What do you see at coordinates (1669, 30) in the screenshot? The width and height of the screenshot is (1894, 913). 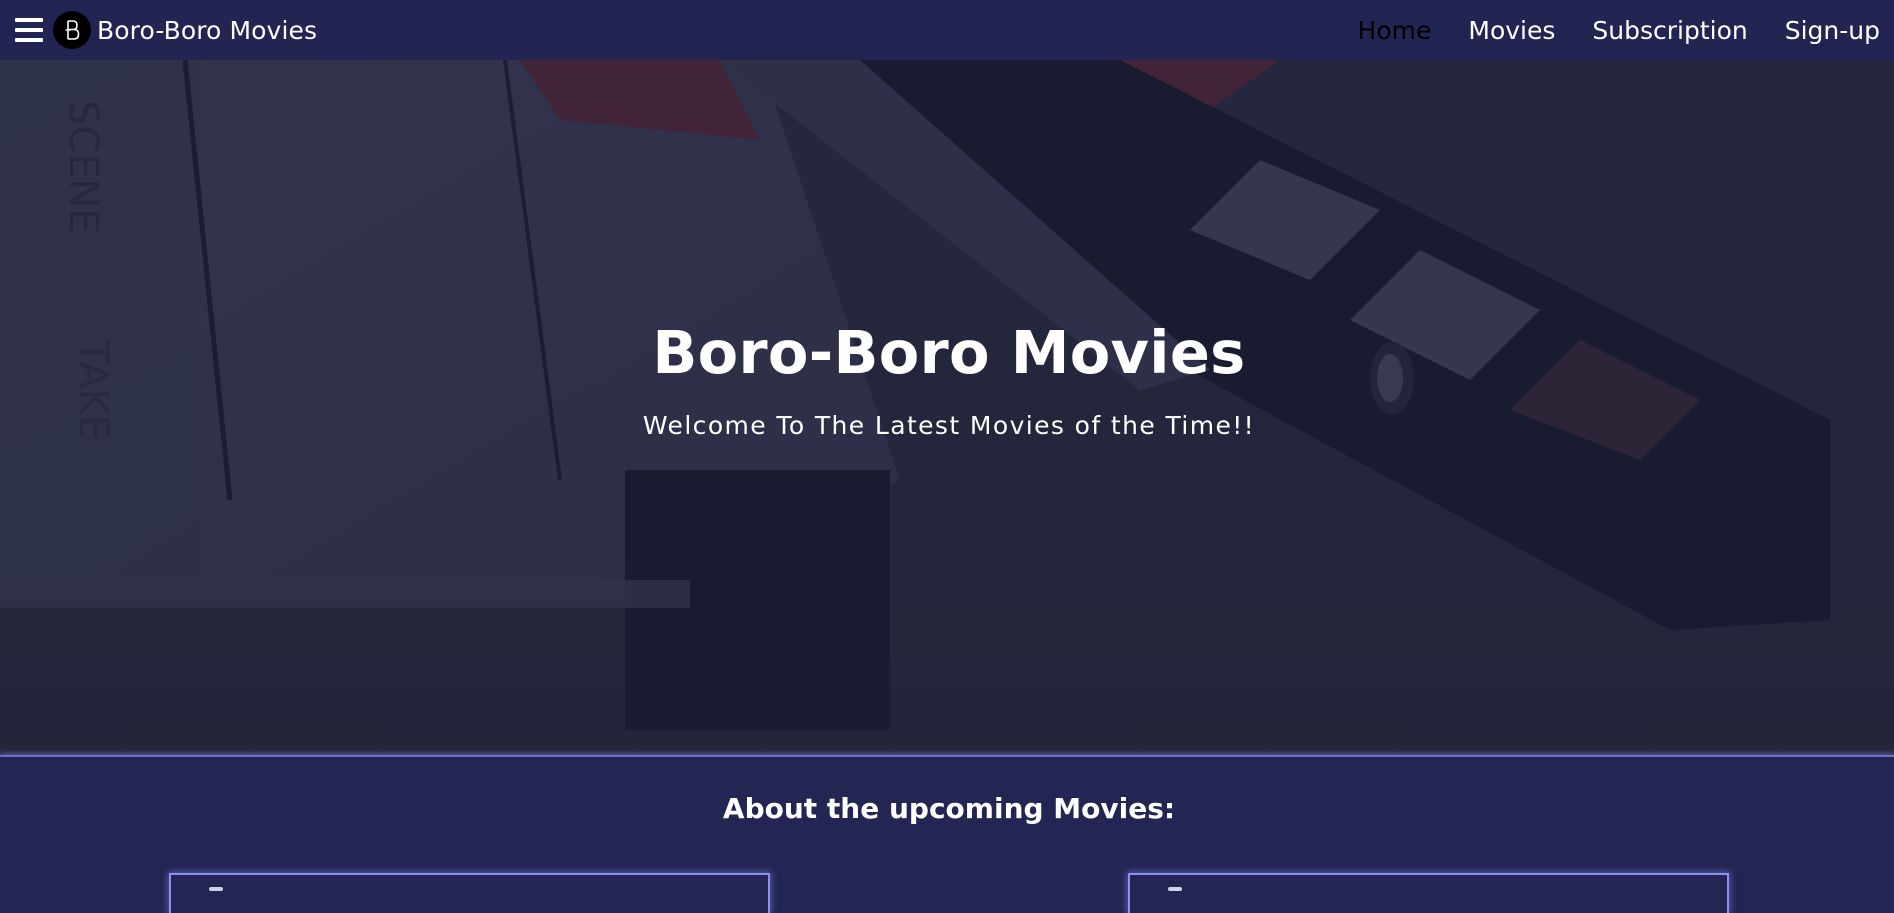 I see `nav-link-subscription: Subscription` at bounding box center [1669, 30].